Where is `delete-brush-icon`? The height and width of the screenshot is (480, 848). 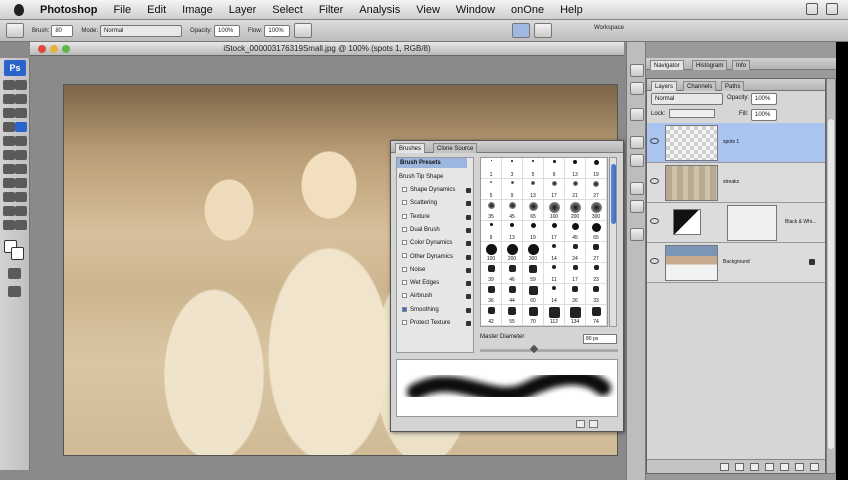 delete-brush-icon is located at coordinates (593, 424).